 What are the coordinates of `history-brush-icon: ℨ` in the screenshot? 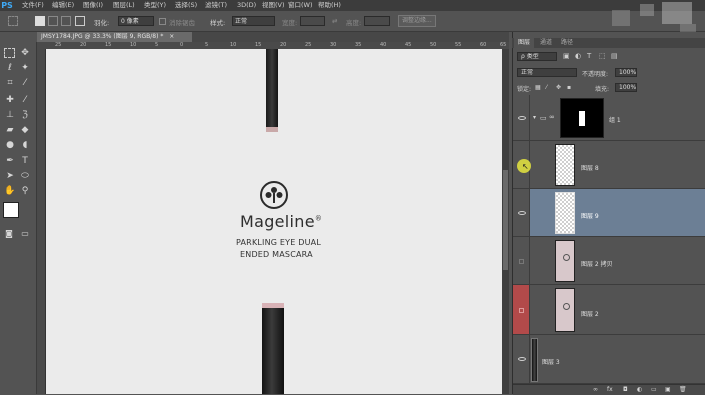 It's located at (25, 115).